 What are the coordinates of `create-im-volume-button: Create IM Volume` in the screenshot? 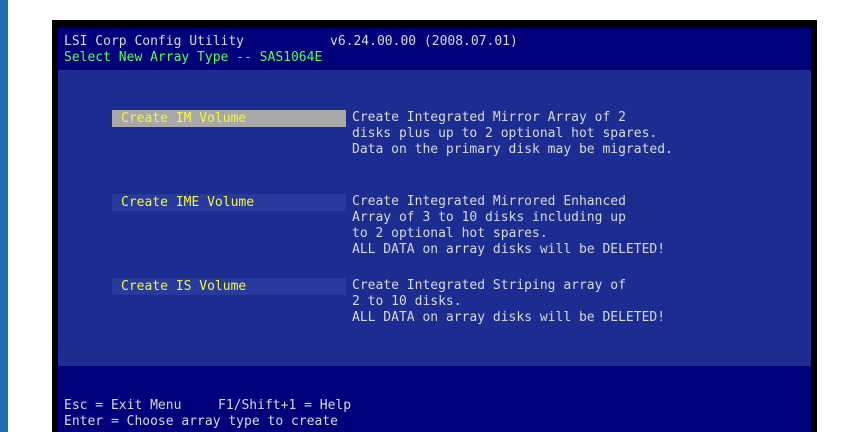 It's located at (229, 118).